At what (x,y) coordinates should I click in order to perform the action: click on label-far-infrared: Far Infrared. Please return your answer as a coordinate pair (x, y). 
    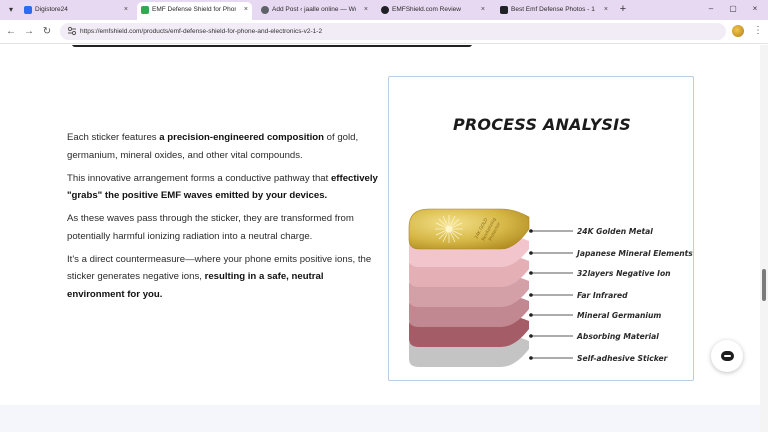
    Looking at the image, I should click on (602, 295).